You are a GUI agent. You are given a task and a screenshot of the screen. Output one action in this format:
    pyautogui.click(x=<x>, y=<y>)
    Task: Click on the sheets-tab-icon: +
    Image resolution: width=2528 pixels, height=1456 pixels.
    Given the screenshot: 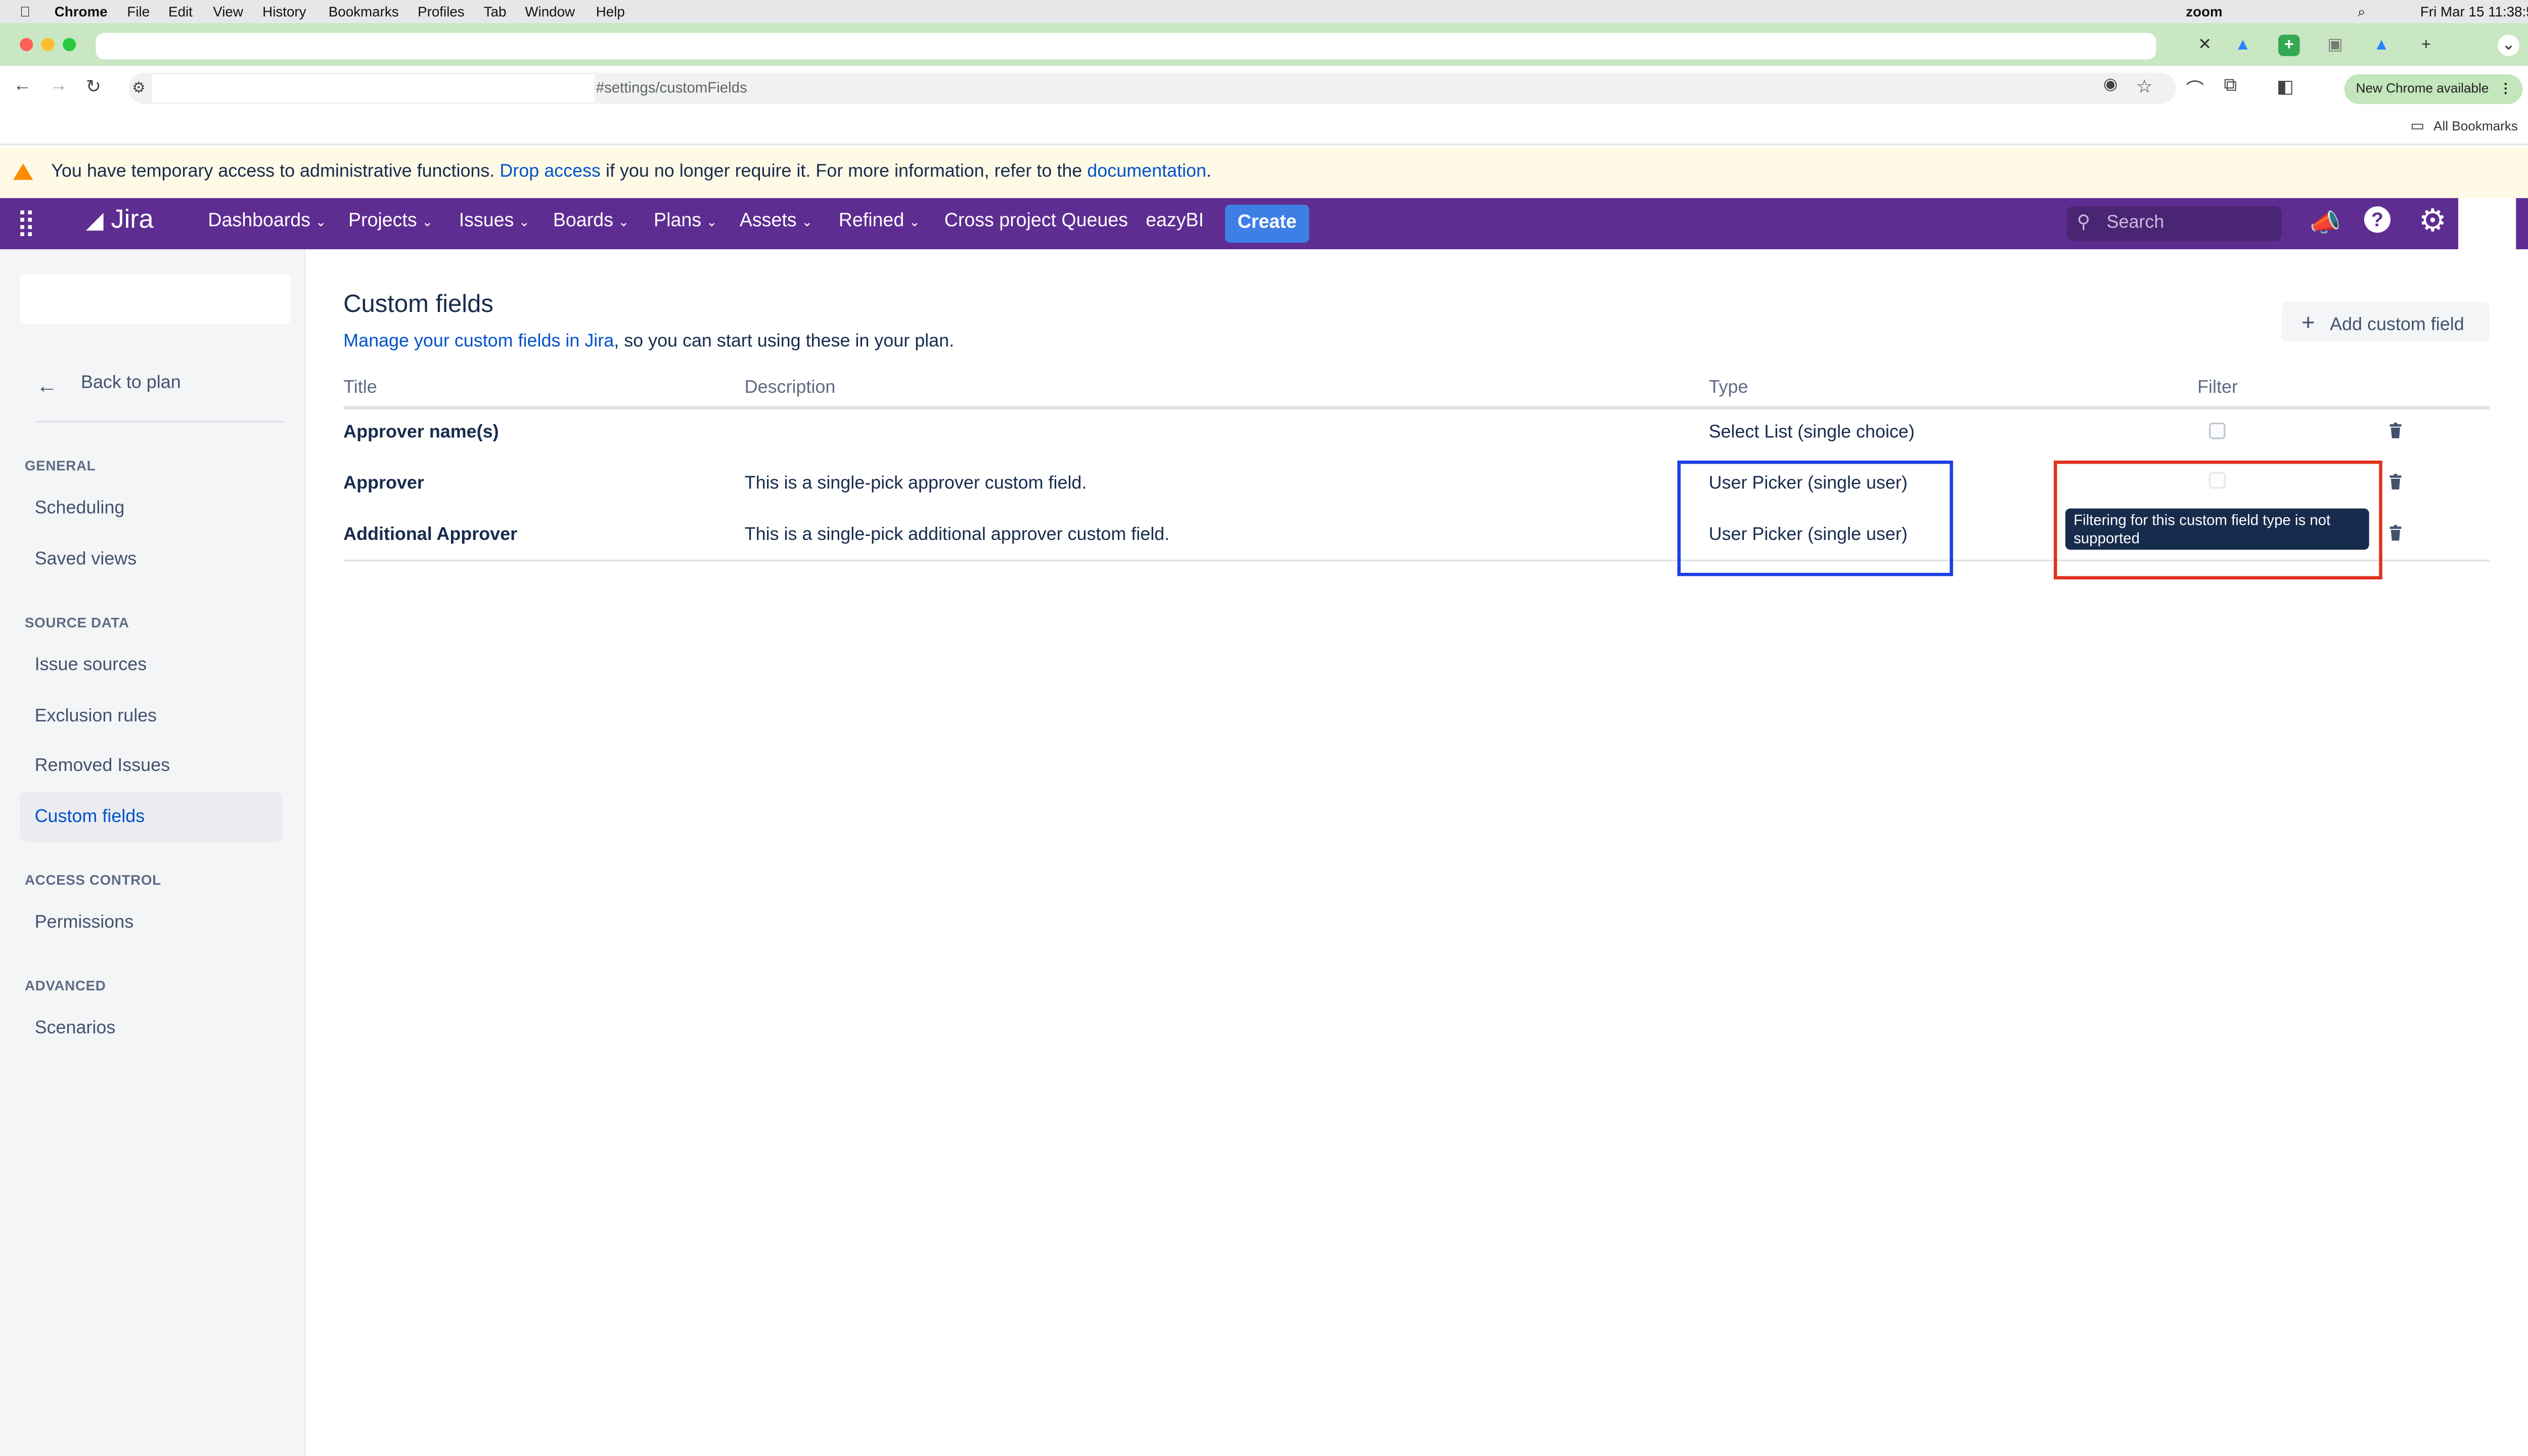 What is the action you would take?
    pyautogui.click(x=2289, y=45)
    